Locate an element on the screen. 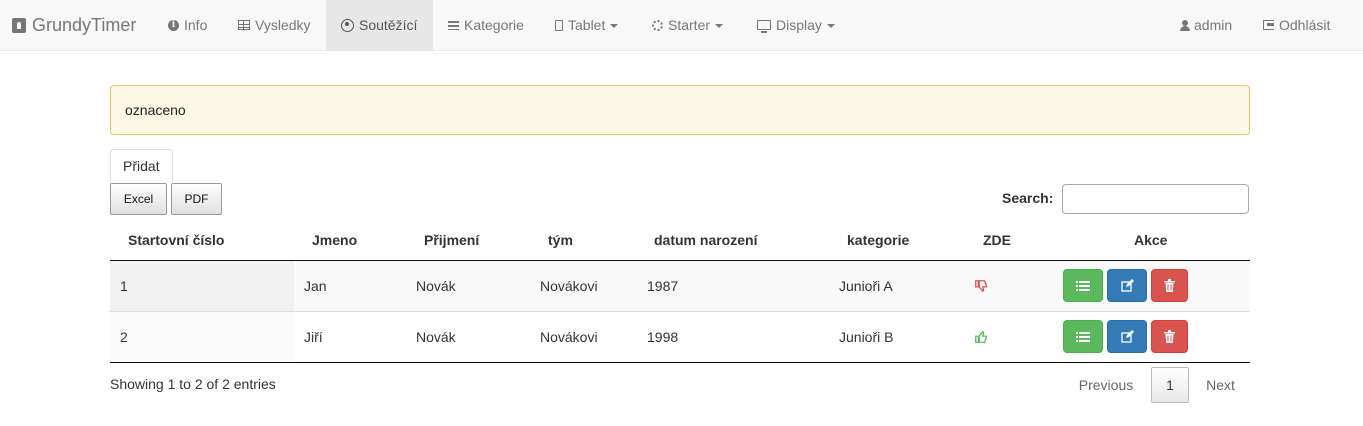  search-label: Search: is located at coordinates (1028, 198).